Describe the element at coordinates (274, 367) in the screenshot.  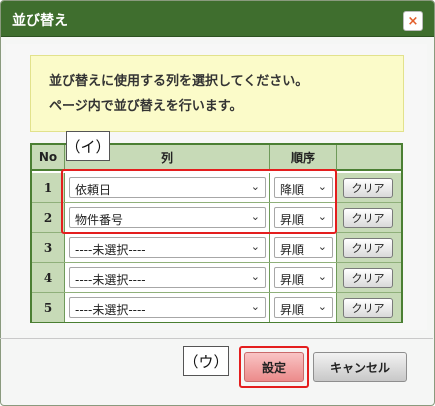
I see `confirm-button: 設定` at that location.